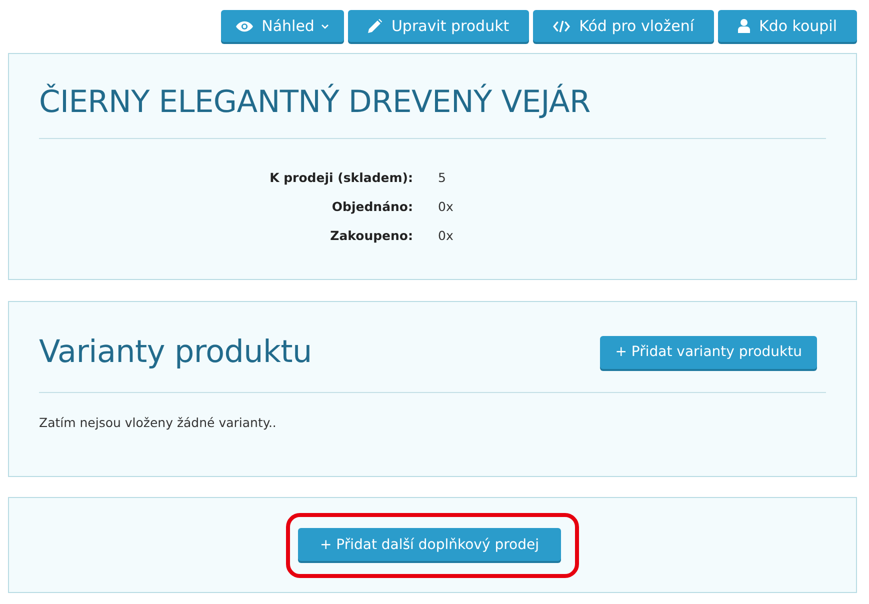  Describe the element at coordinates (371, 236) in the screenshot. I see `stat-label: Zakoupeno:` at that location.